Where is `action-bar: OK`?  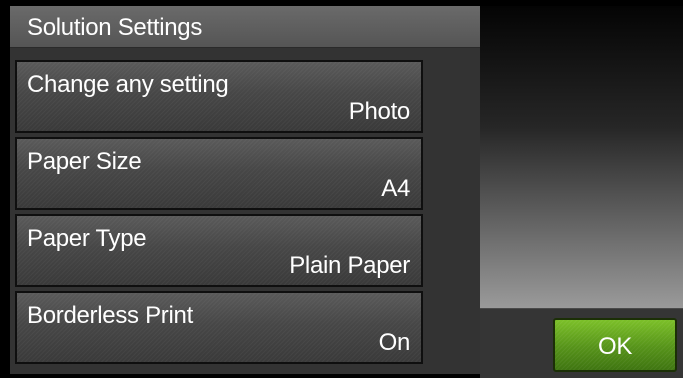 action-bar: OK is located at coordinates (581, 343).